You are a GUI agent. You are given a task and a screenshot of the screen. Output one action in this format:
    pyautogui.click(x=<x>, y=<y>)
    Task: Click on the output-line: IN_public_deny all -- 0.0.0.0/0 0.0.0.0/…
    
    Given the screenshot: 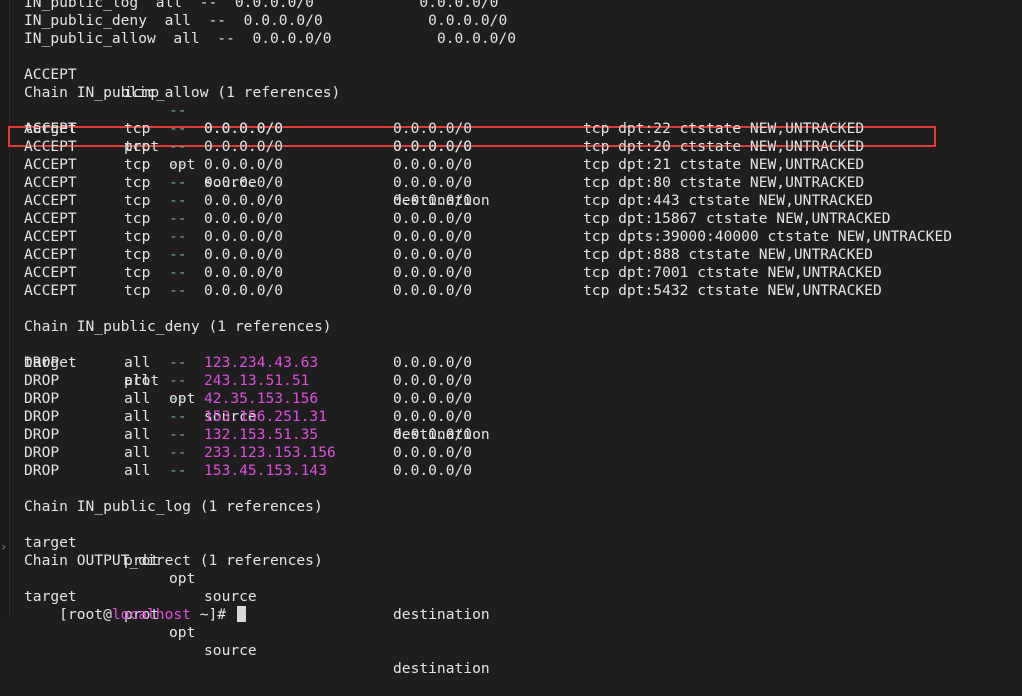 What is the action you would take?
    pyautogui.click(x=266, y=20)
    